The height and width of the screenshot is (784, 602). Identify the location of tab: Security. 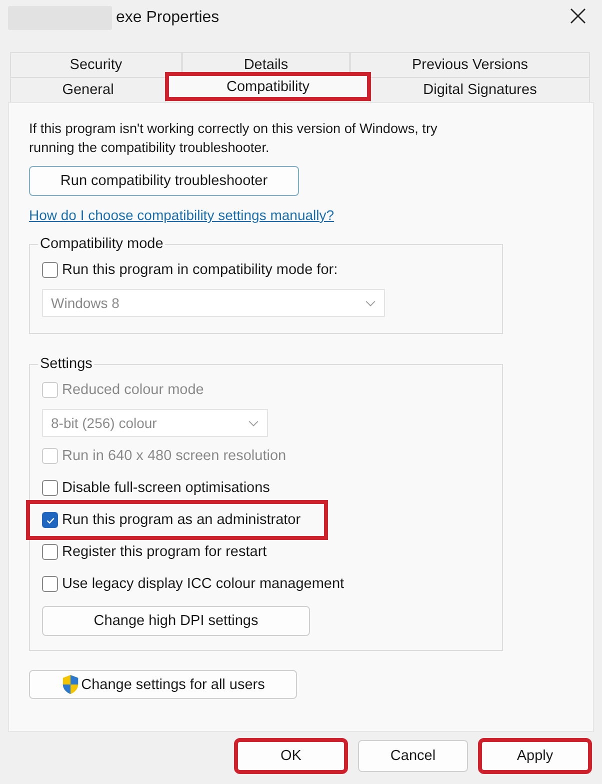
(96, 64).